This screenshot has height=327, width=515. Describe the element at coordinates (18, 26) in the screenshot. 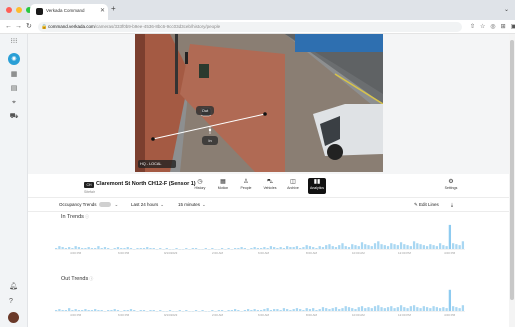

I see `forward-arrow-icon: →` at that location.